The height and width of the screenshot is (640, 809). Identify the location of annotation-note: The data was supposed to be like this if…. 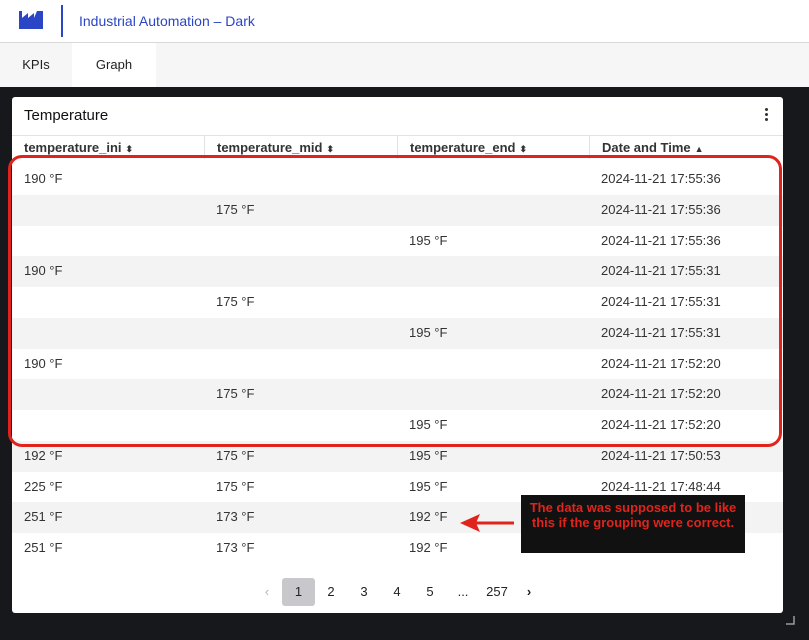
(633, 524).